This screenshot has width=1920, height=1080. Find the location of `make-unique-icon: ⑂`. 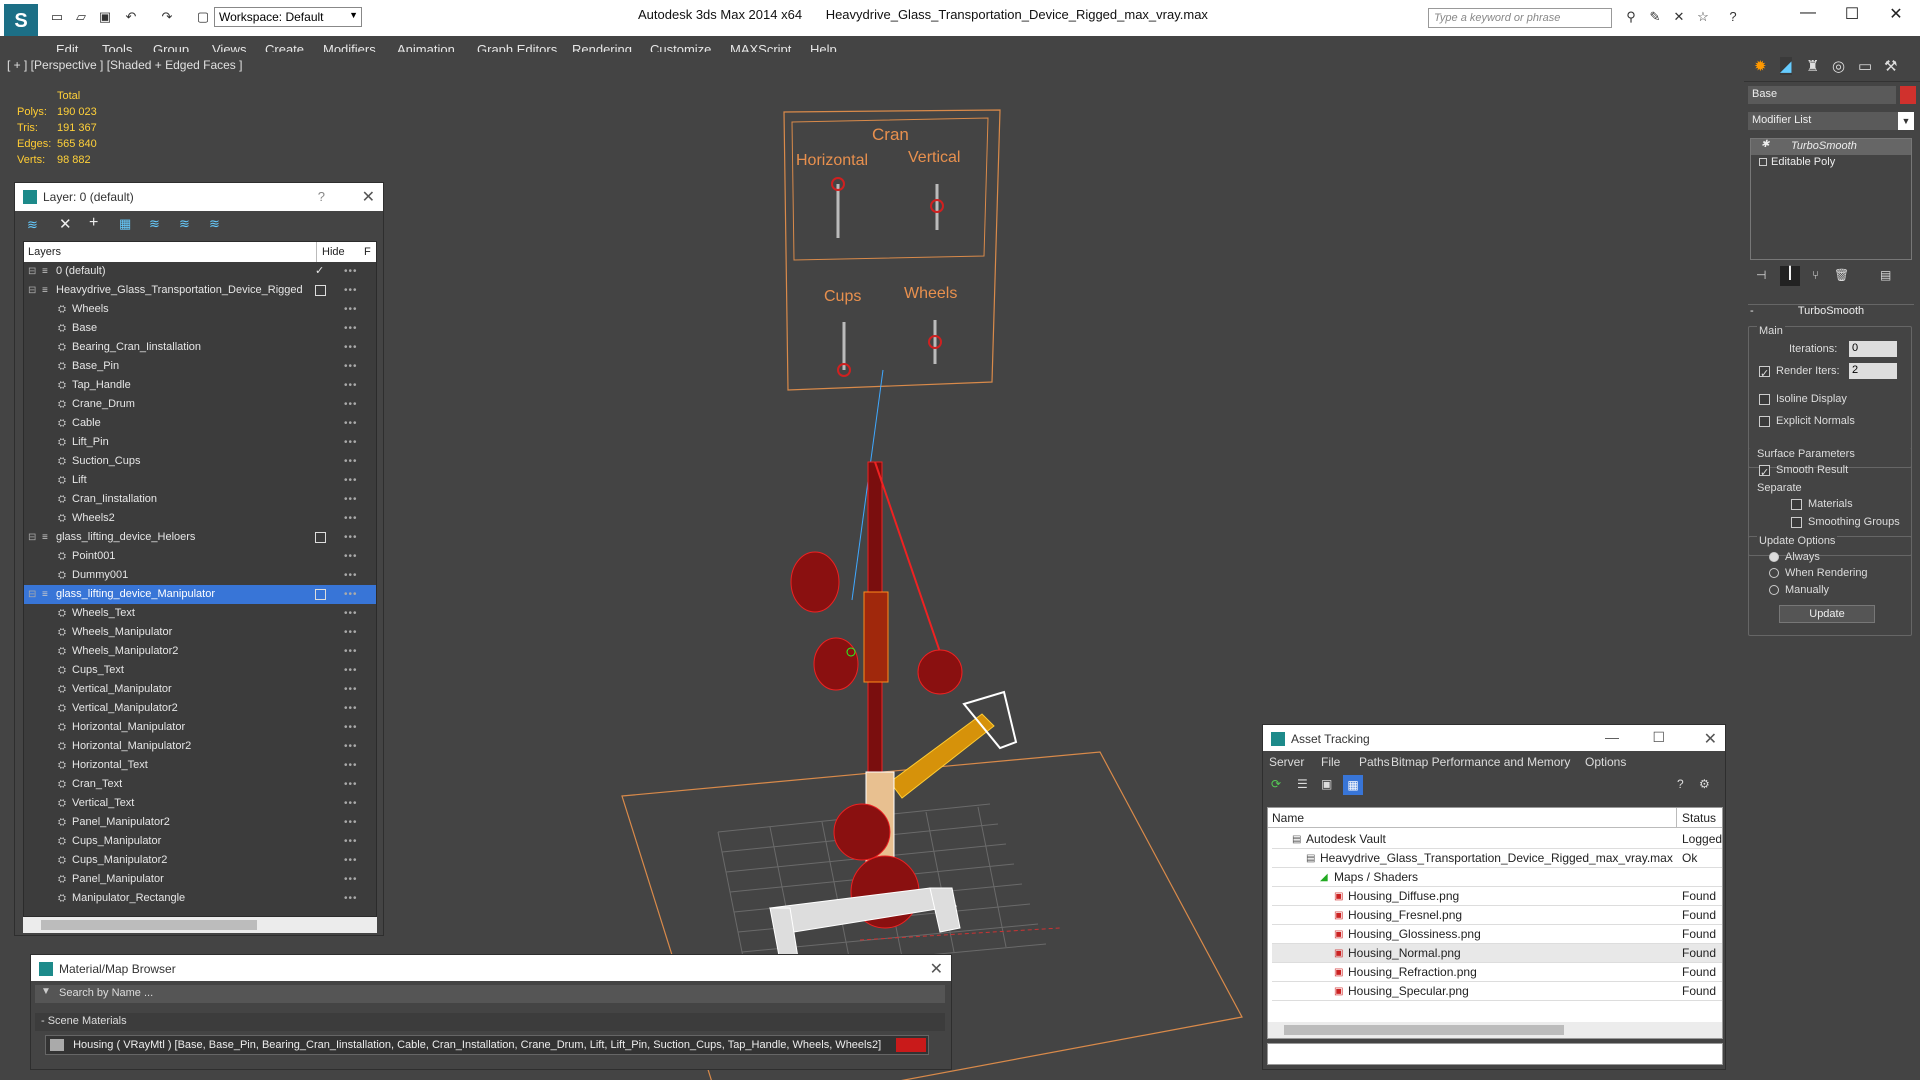

make-unique-icon: ⑂ is located at coordinates (1815, 275).